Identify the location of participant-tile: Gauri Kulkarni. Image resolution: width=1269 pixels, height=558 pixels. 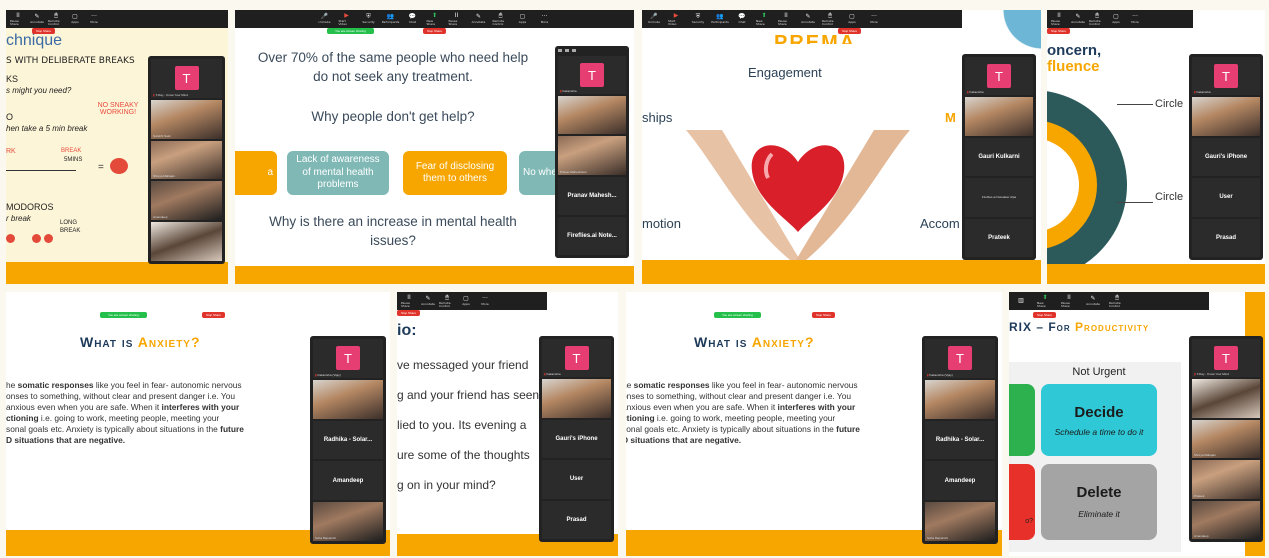
(999, 157).